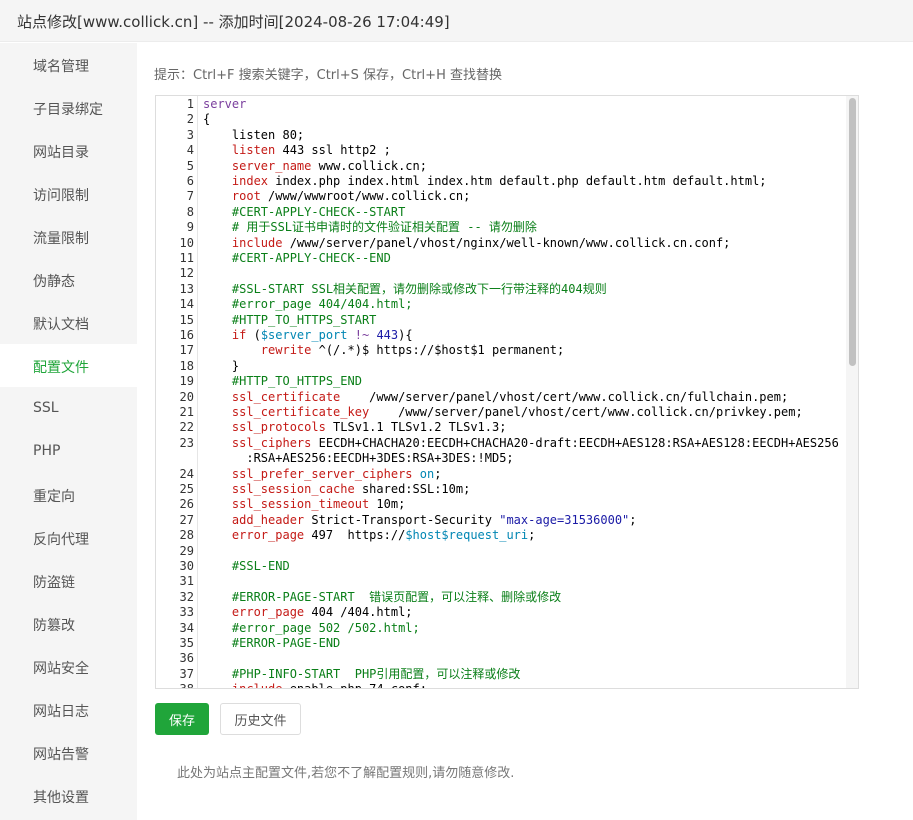 This screenshot has width=913, height=820. What do you see at coordinates (190, 104) in the screenshot?
I see `line-number: 1` at bounding box center [190, 104].